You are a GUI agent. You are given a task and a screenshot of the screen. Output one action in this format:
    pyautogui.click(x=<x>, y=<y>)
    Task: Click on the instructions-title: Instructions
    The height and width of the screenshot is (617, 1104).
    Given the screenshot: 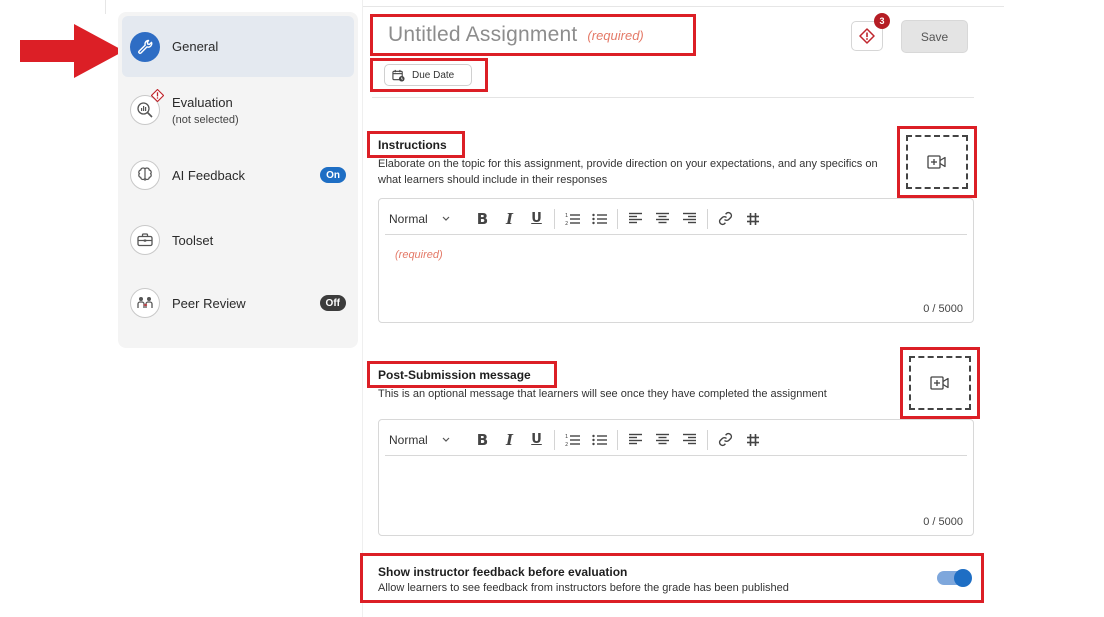 What is the action you would take?
    pyautogui.click(x=412, y=144)
    